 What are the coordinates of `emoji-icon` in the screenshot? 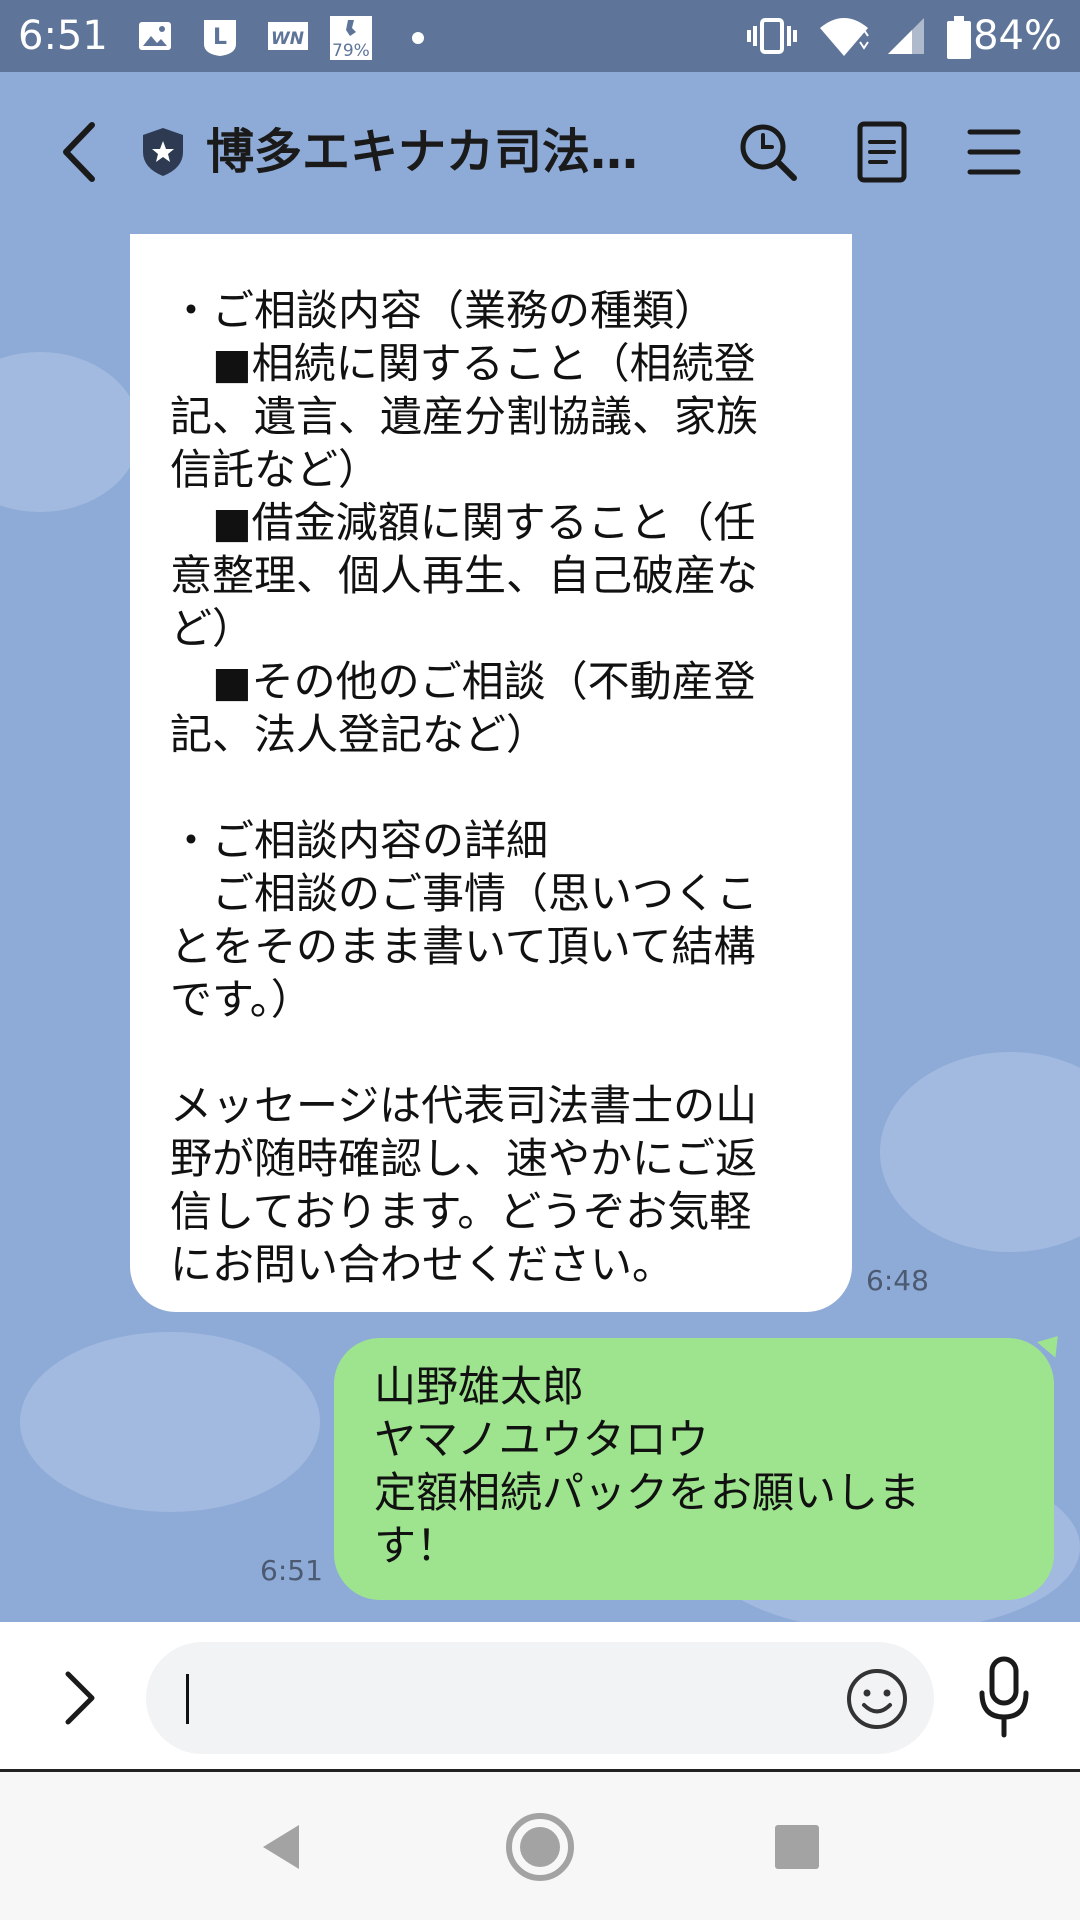 It's located at (877, 1699).